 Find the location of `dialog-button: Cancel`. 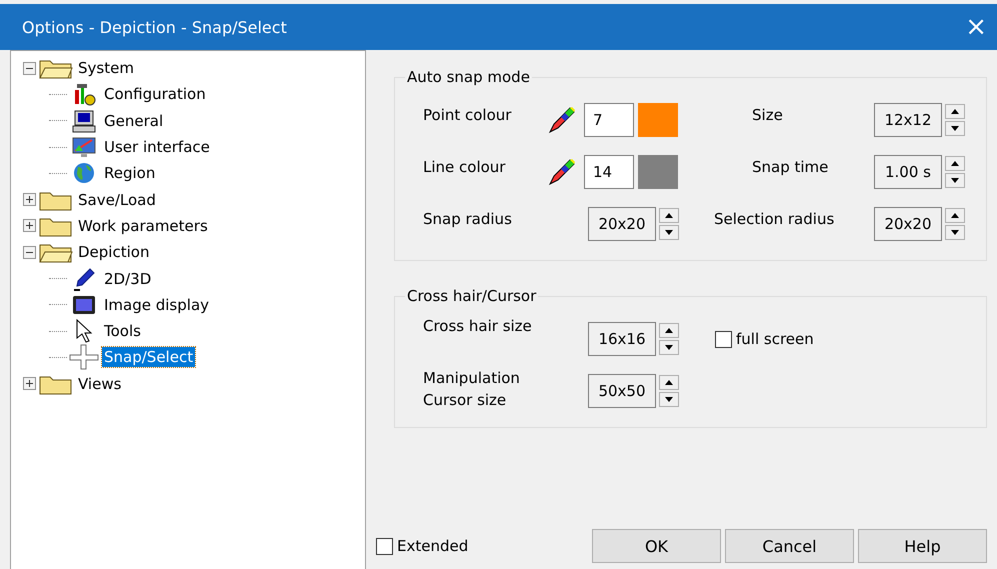

dialog-button: Cancel is located at coordinates (789, 546).